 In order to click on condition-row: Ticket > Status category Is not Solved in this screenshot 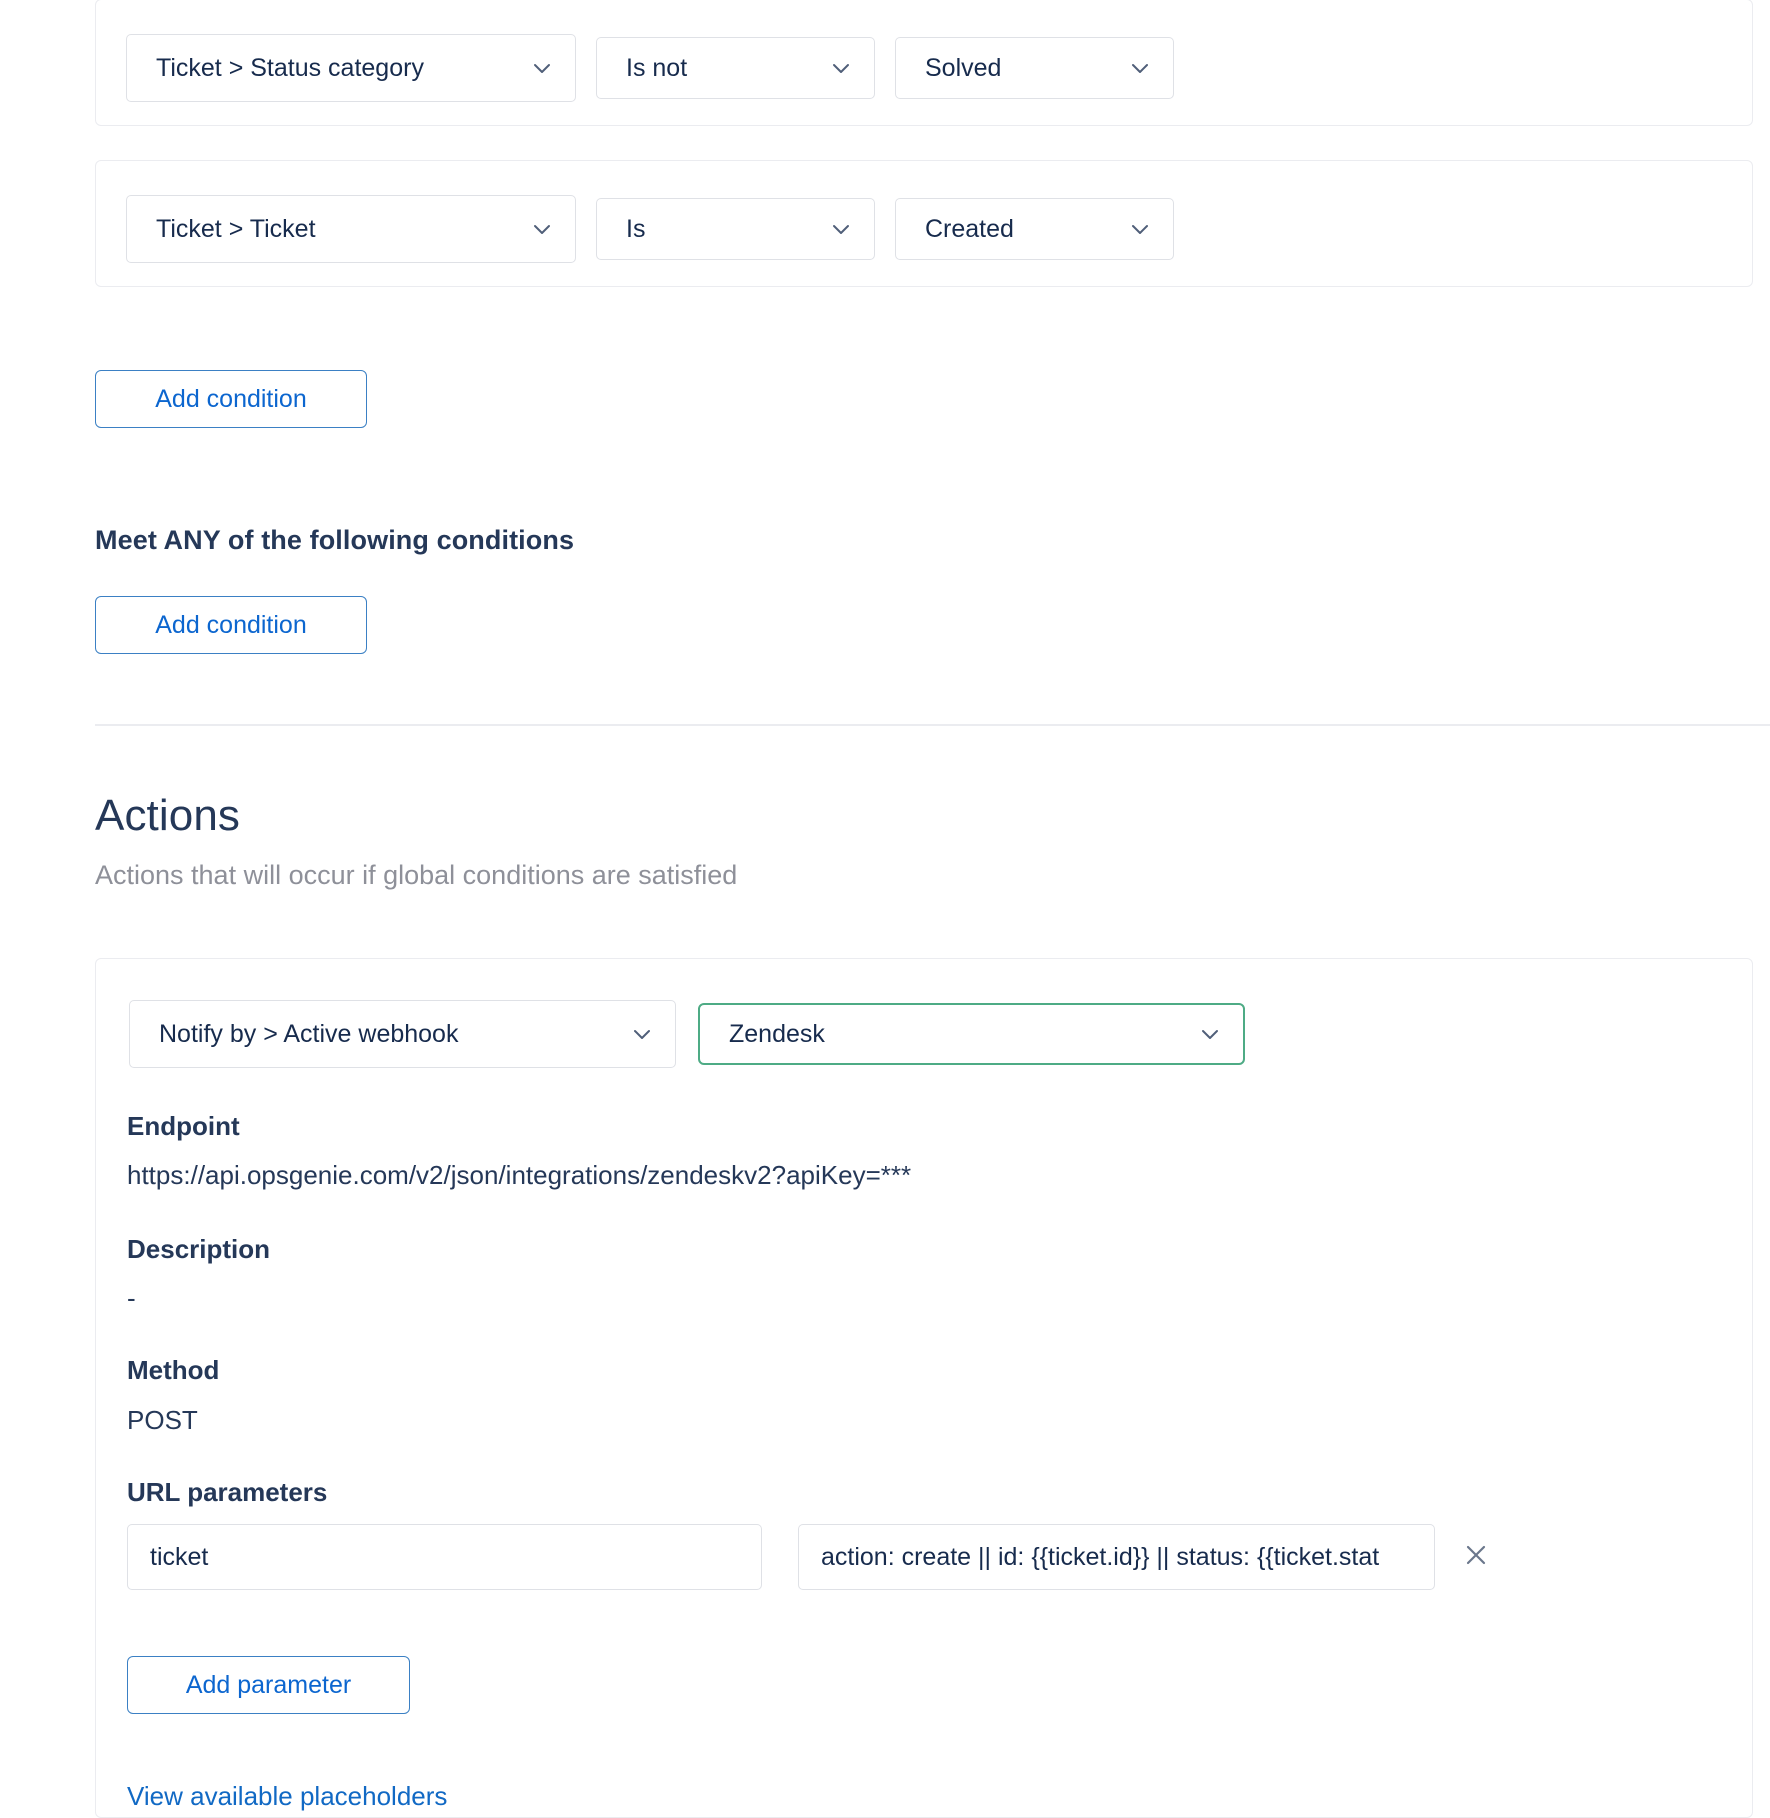, I will do `click(924, 68)`.